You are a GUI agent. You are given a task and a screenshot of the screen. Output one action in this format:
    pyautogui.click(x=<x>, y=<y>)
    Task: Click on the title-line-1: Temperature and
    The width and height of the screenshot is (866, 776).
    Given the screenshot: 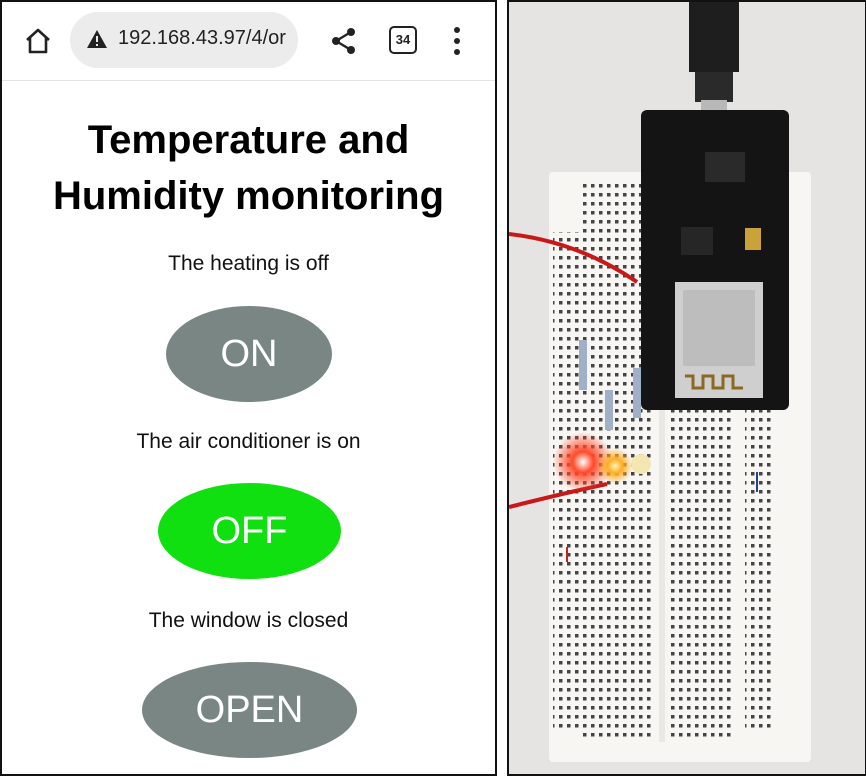 What is the action you would take?
    pyautogui.click(x=248, y=140)
    